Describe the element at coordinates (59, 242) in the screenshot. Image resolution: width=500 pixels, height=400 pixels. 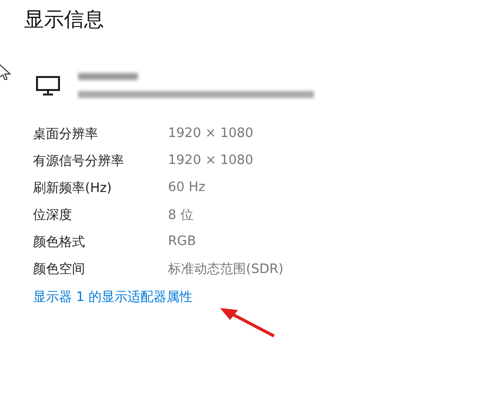
I see `detail-label: 颜色格式` at that location.